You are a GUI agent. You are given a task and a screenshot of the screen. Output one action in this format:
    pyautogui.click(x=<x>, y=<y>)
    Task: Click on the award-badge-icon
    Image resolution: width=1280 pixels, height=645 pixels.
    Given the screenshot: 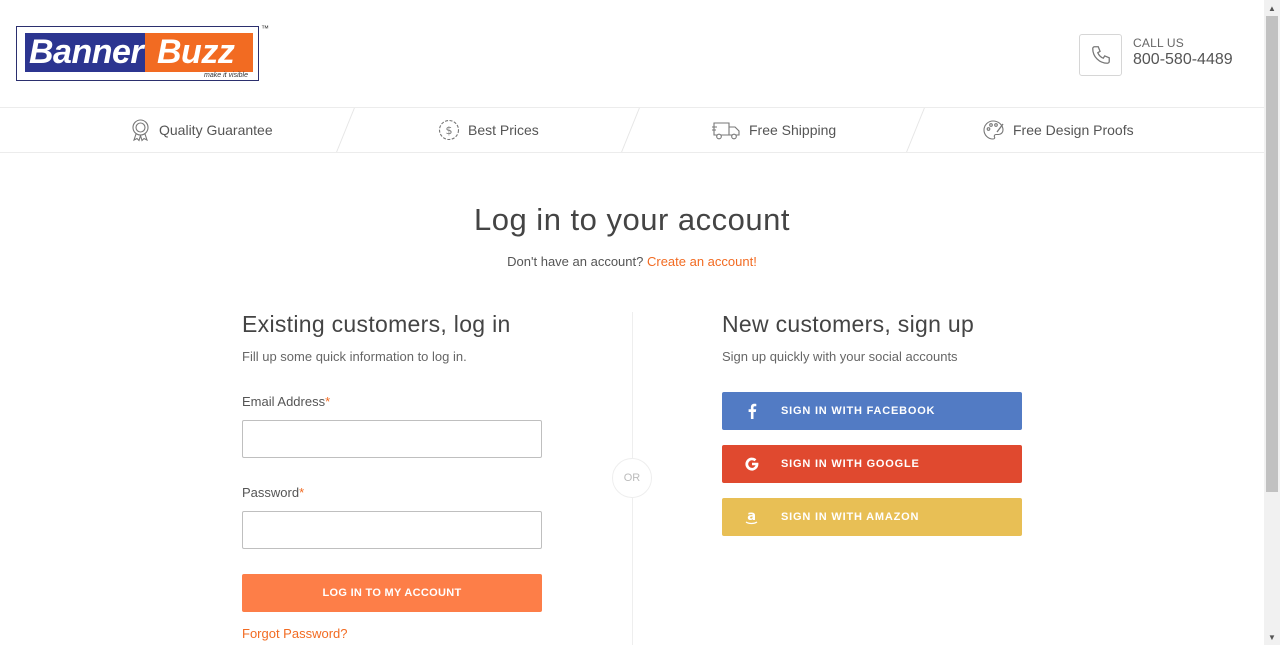 What is the action you would take?
    pyautogui.click(x=140, y=130)
    